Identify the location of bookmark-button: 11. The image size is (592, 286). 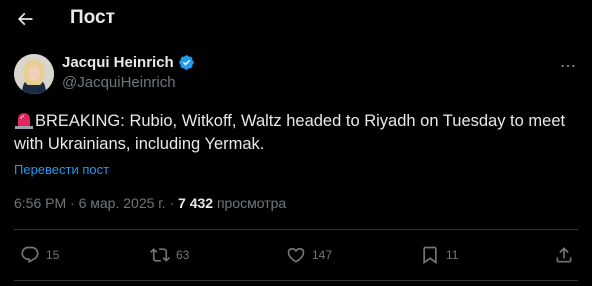
(439, 255).